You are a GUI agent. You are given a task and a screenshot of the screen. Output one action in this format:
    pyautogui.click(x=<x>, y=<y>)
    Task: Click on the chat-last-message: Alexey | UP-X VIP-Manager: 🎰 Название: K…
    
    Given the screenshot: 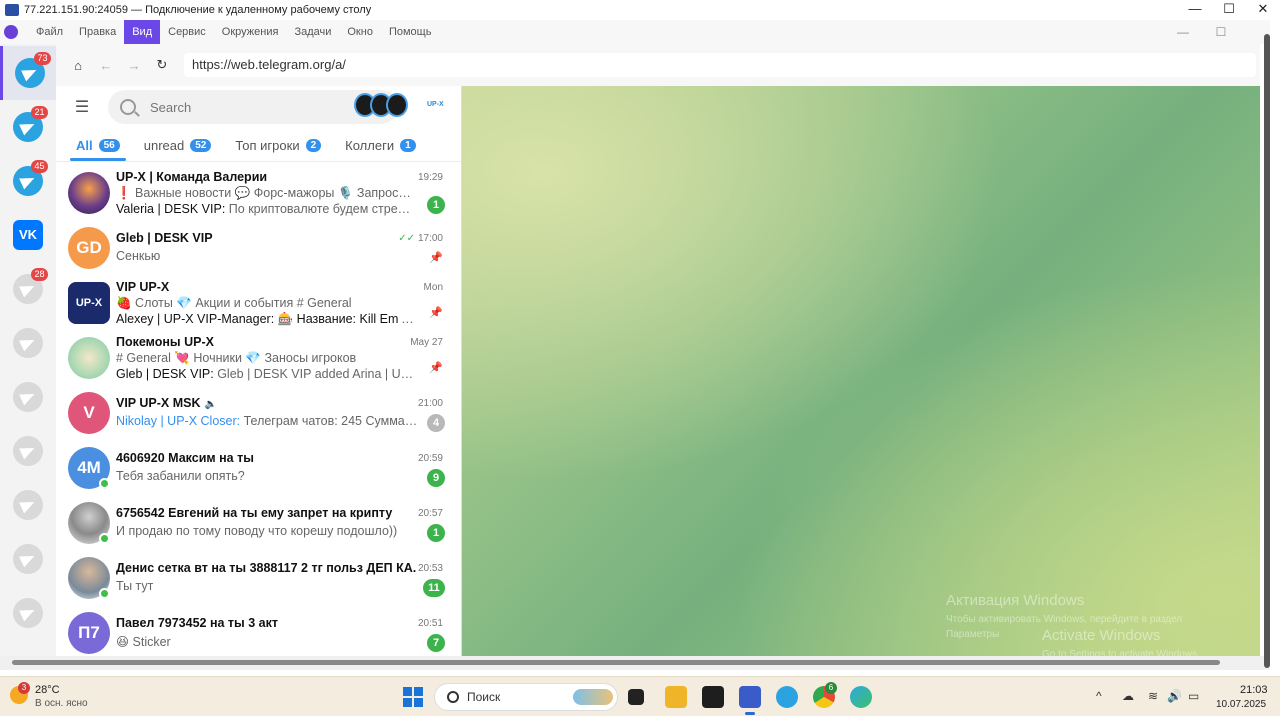 What is the action you would take?
    pyautogui.click(x=267, y=319)
    